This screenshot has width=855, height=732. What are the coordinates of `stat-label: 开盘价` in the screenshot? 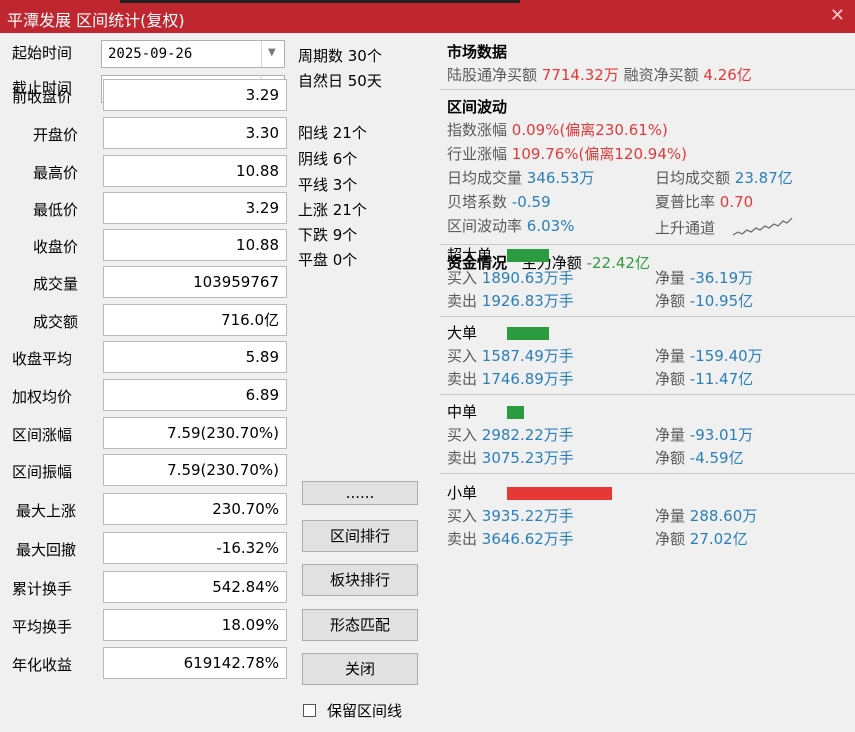 It's located at (56, 135).